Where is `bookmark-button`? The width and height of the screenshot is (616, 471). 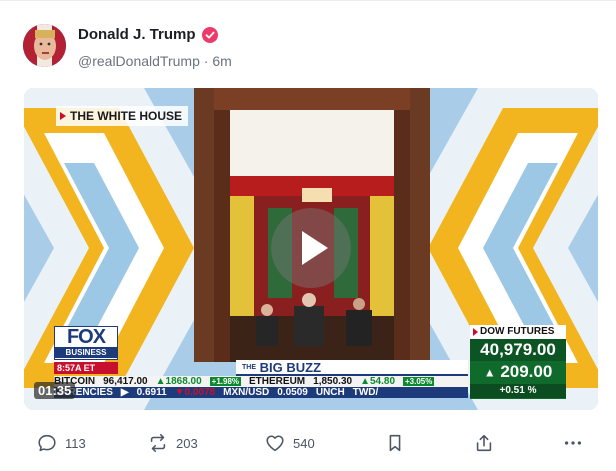
bookmark-button is located at coordinates (395, 443).